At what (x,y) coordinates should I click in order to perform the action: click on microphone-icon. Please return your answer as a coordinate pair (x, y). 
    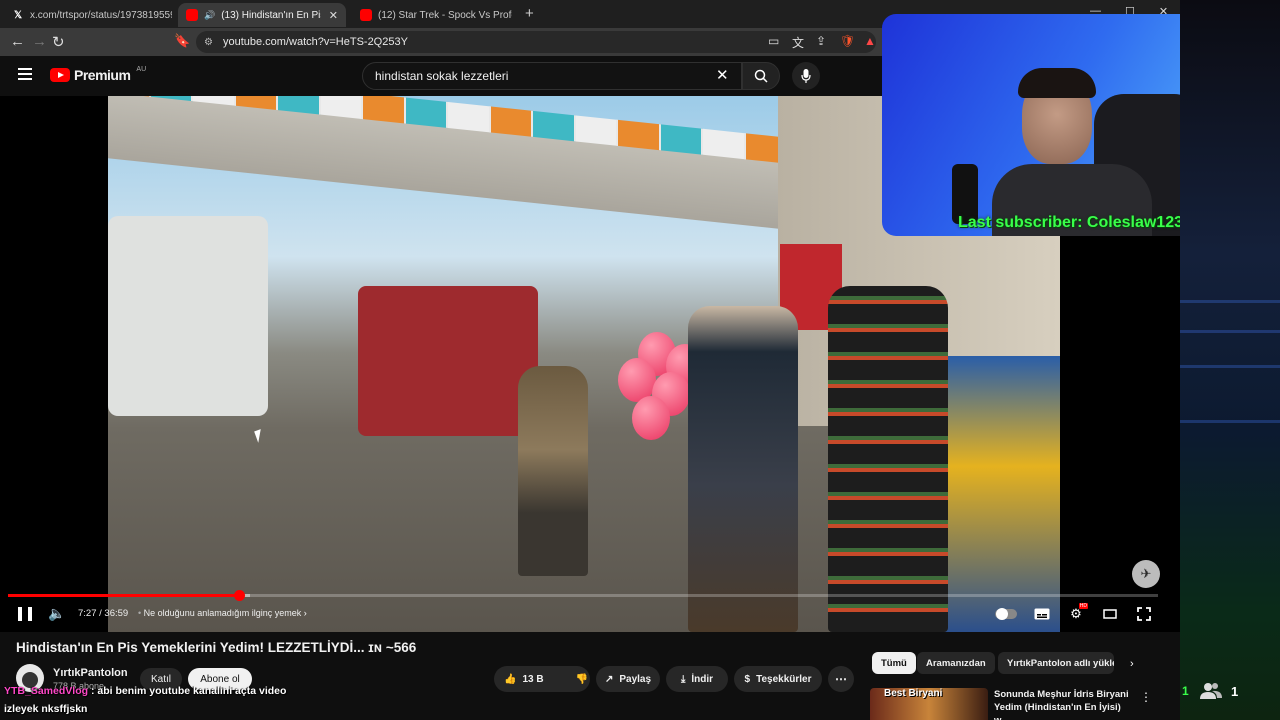
    Looking at the image, I should click on (806, 76).